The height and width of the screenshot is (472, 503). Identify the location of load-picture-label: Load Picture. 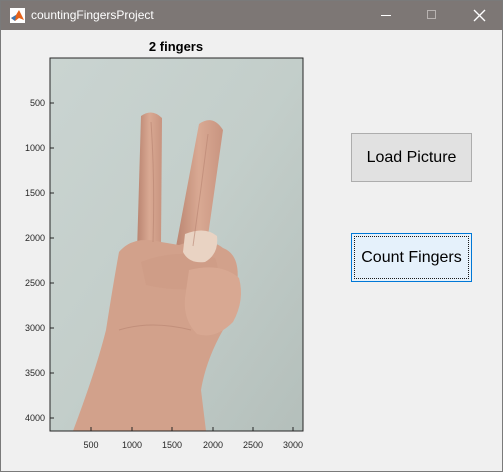
(411, 157).